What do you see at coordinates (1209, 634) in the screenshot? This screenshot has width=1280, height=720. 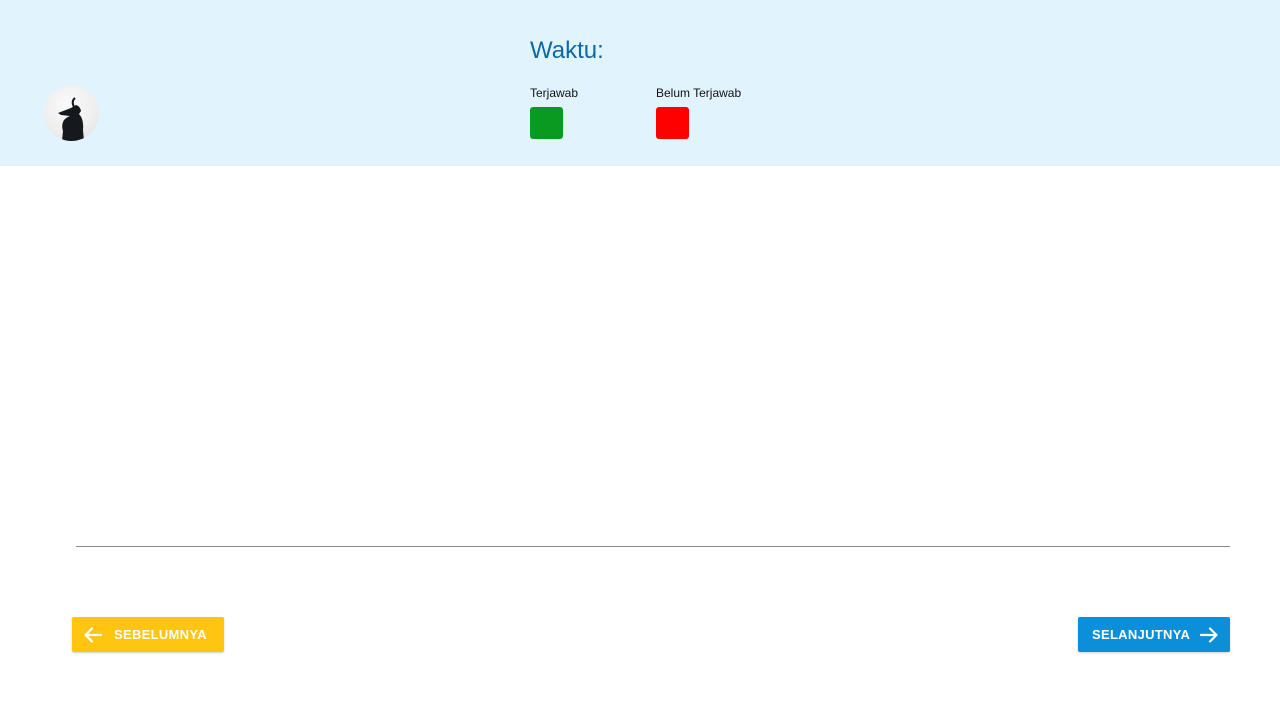 I see `arrow-right-icon` at bounding box center [1209, 634].